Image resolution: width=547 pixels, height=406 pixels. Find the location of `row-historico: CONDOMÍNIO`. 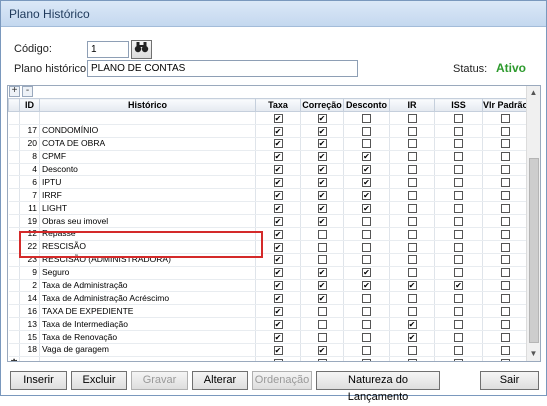

row-historico: CONDOMÍNIO is located at coordinates (147, 131).